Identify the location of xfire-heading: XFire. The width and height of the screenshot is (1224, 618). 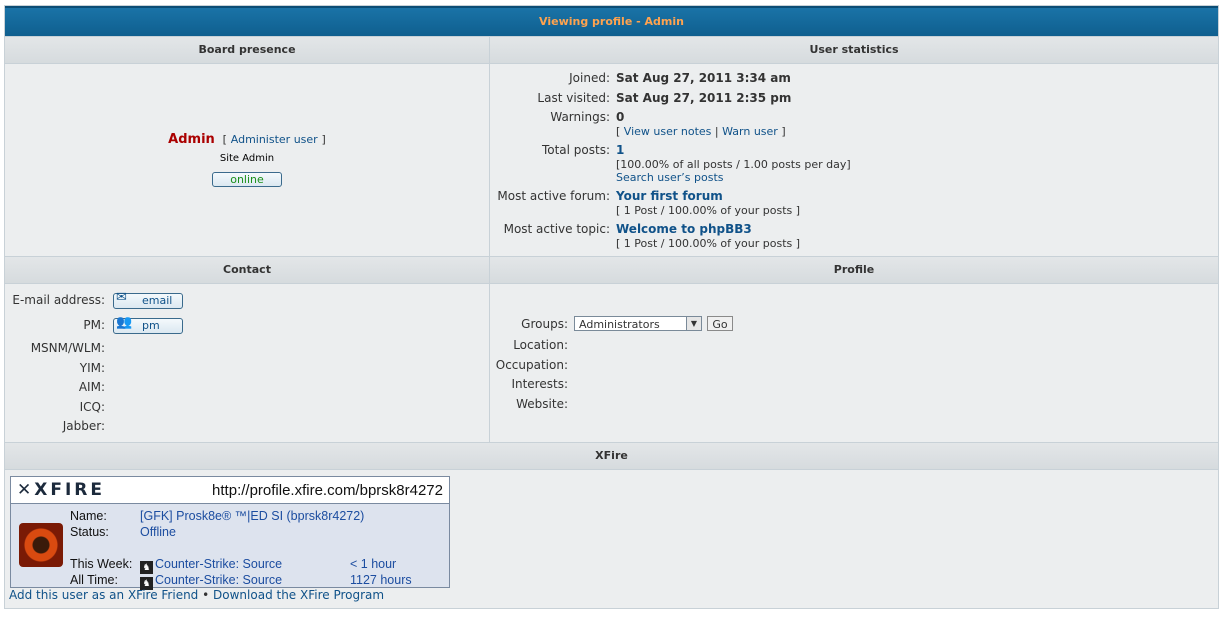
(611, 456).